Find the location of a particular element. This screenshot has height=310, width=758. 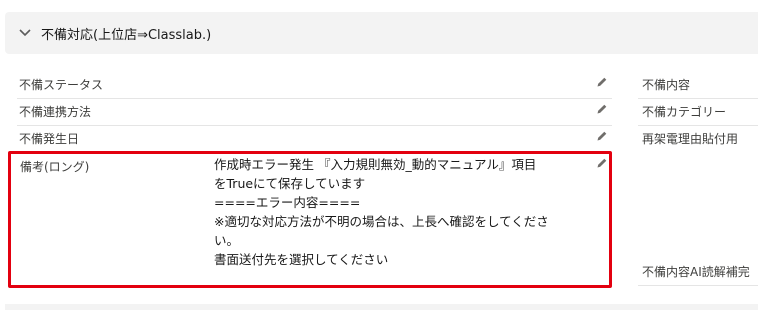

field-defect-content: 不備内容 is located at coordinates (698, 85).